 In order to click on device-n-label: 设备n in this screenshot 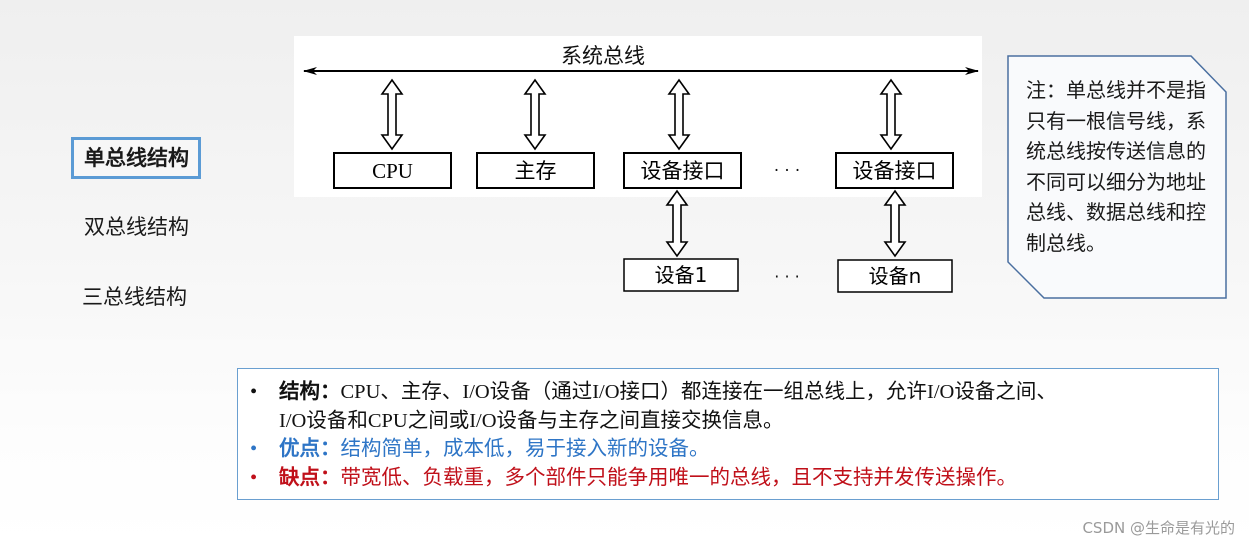, I will do `click(895, 276)`.